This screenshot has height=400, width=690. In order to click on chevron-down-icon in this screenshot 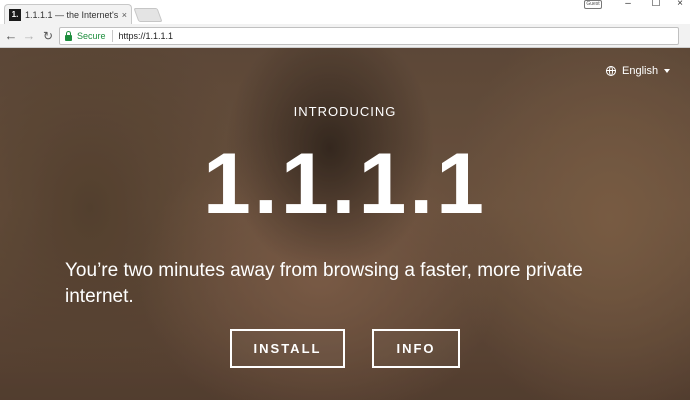, I will do `click(667, 71)`.